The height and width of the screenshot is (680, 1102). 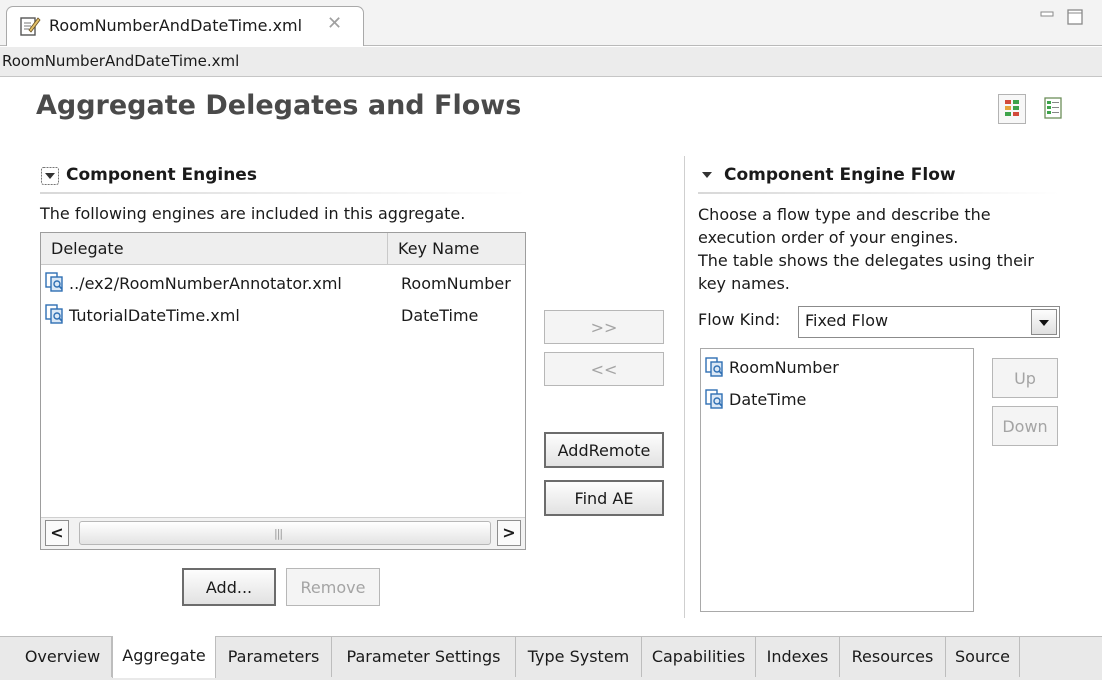 I want to click on section-collapse-toggle, so click(x=50, y=176).